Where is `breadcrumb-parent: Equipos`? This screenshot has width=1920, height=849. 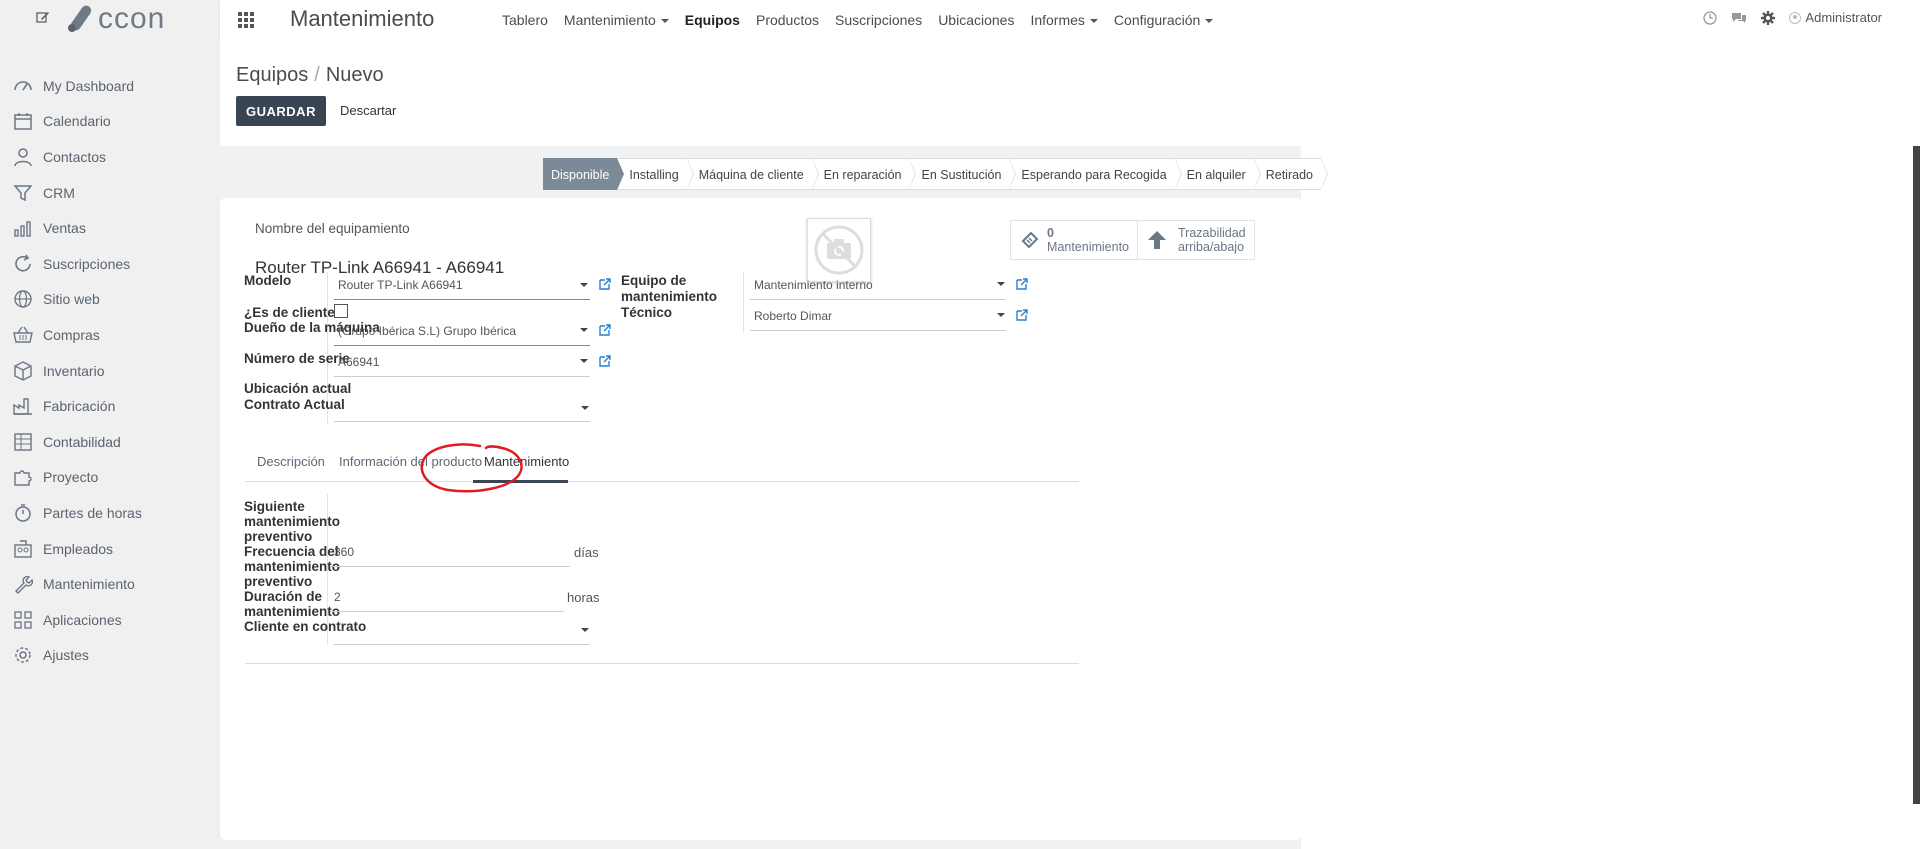
breadcrumb-parent: Equipos is located at coordinates (272, 75).